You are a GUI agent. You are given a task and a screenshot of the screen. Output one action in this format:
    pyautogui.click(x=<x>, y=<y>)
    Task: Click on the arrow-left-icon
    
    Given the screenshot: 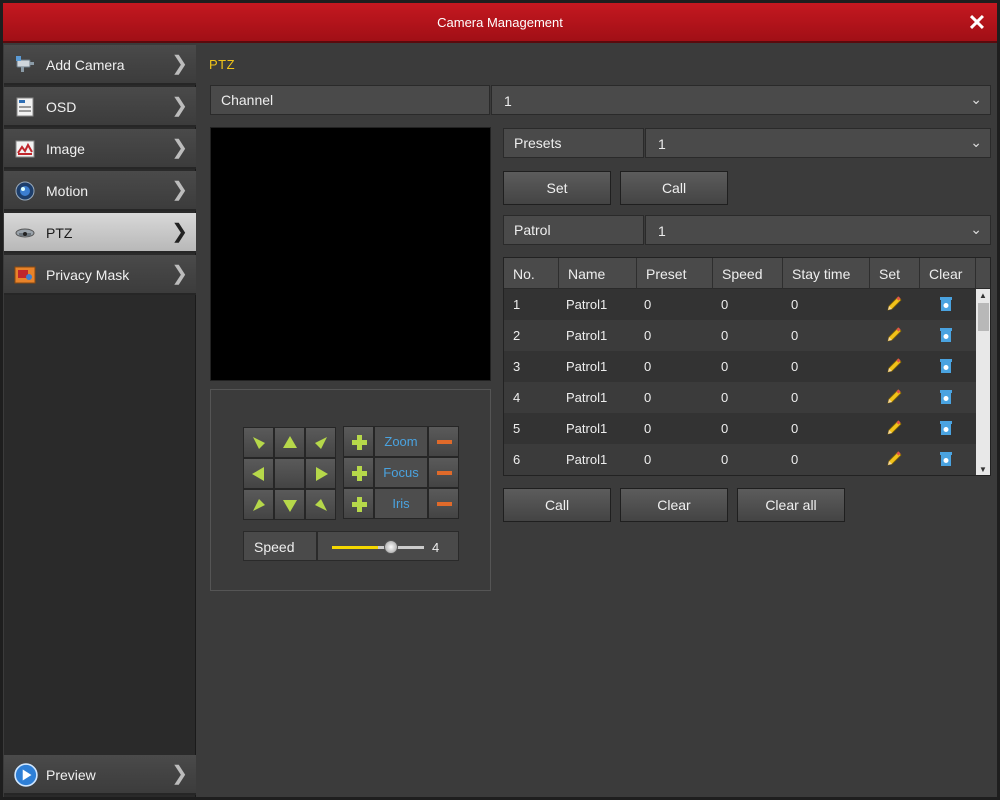 What is the action you would take?
    pyautogui.click(x=258, y=474)
    